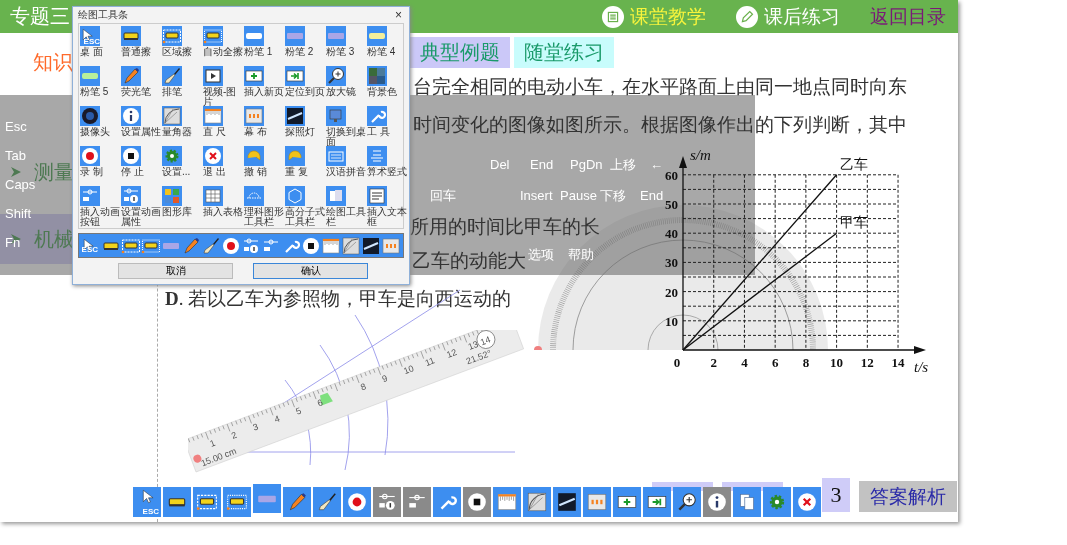  What do you see at coordinates (853, 163) in the screenshot?
I see `series-label: 乙车` at bounding box center [853, 163].